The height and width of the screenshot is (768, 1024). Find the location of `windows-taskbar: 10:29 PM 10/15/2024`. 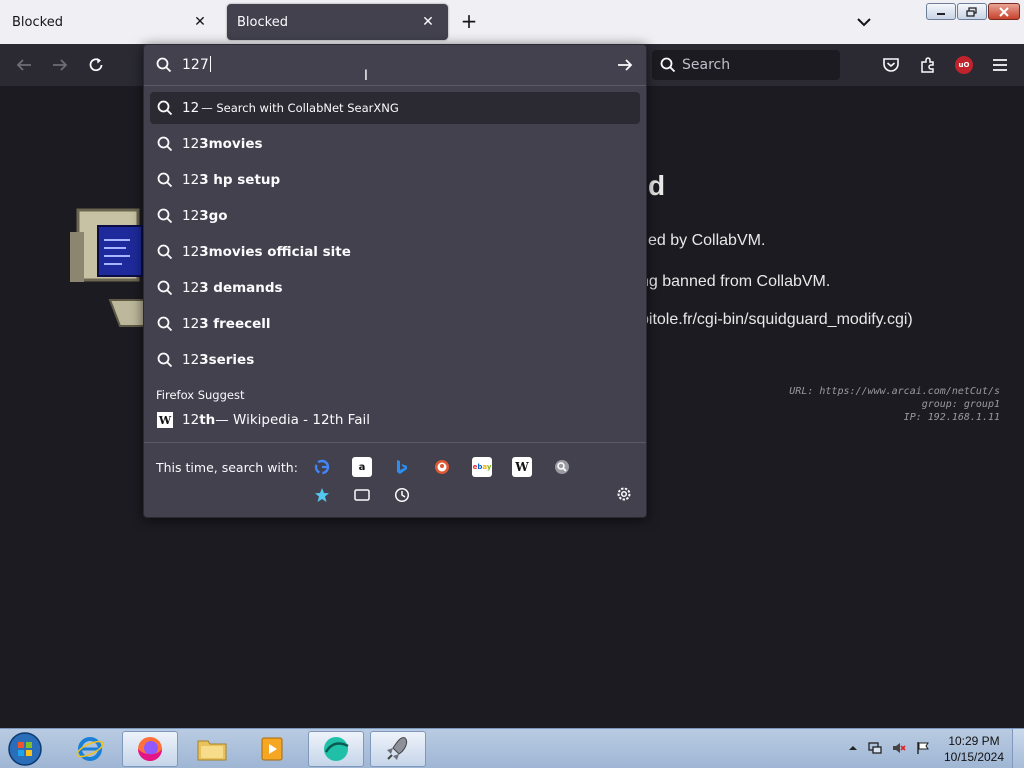

windows-taskbar: 10:29 PM 10/15/2024 is located at coordinates (512, 748).